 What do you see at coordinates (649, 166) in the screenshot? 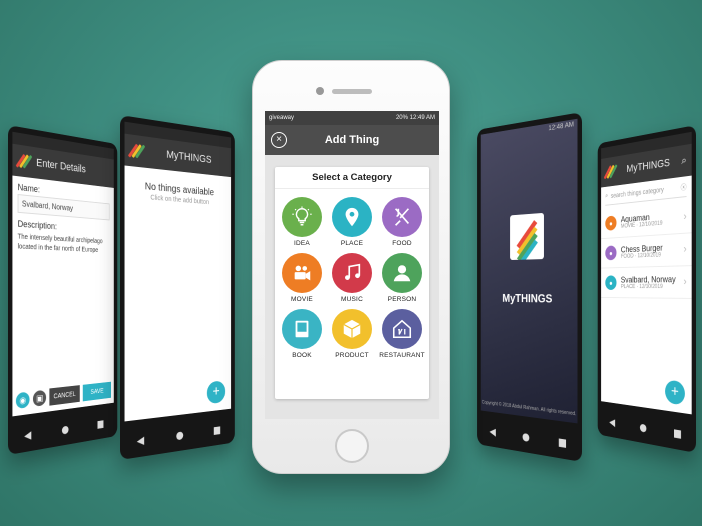
I see `list-title: MyTHINGS` at bounding box center [649, 166].